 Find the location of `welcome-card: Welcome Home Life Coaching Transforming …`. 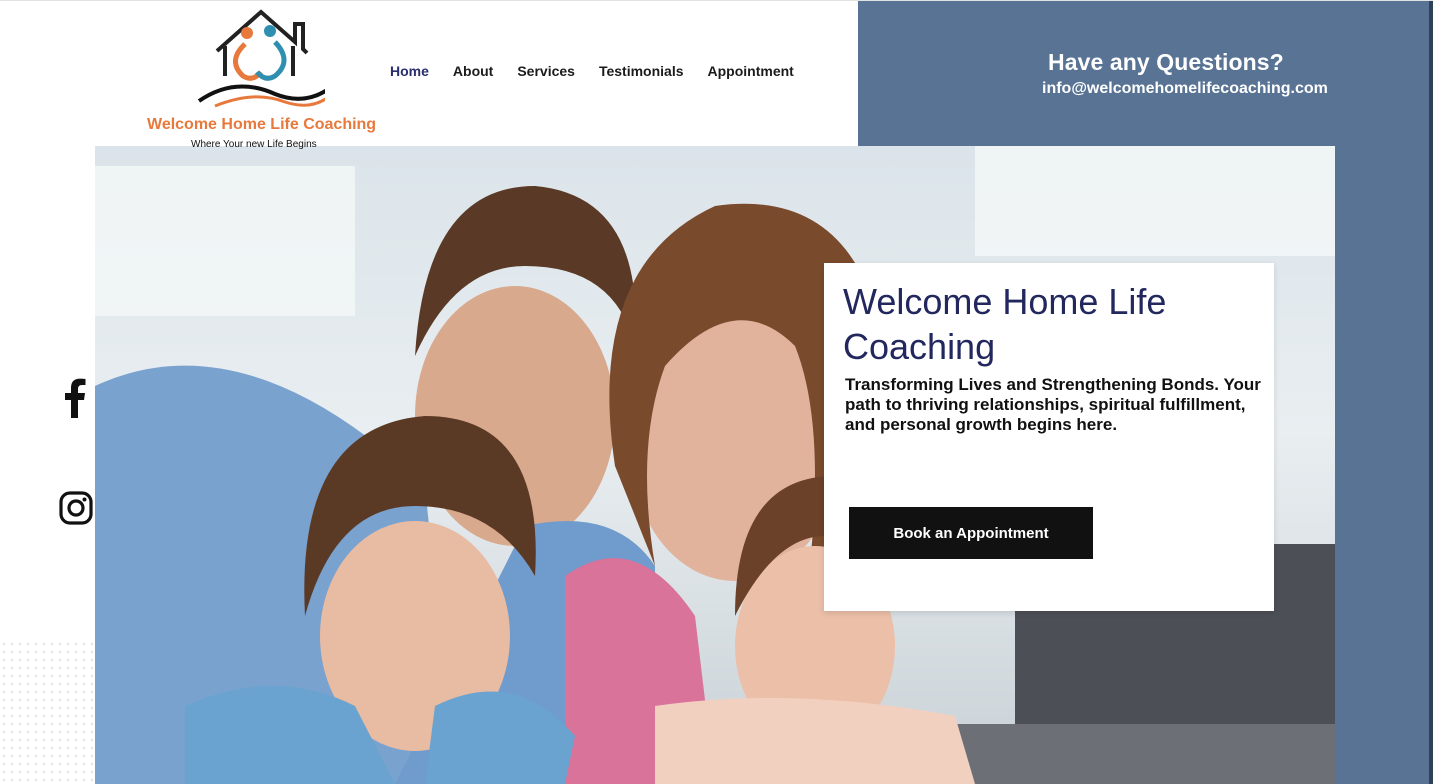

welcome-card: Welcome Home Life Coaching Transforming … is located at coordinates (1049, 437).